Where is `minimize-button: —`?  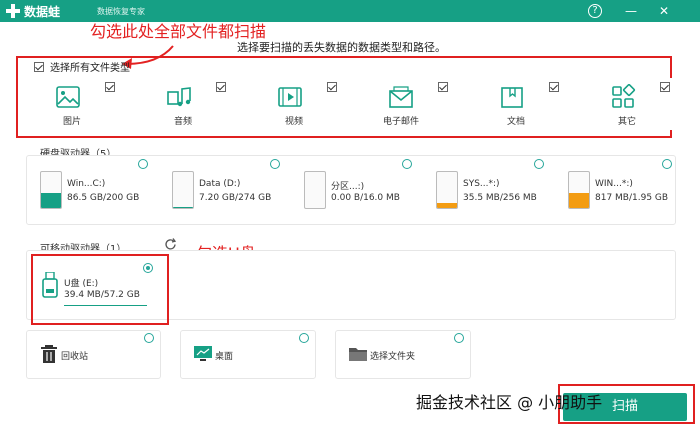 minimize-button: — is located at coordinates (631, 11).